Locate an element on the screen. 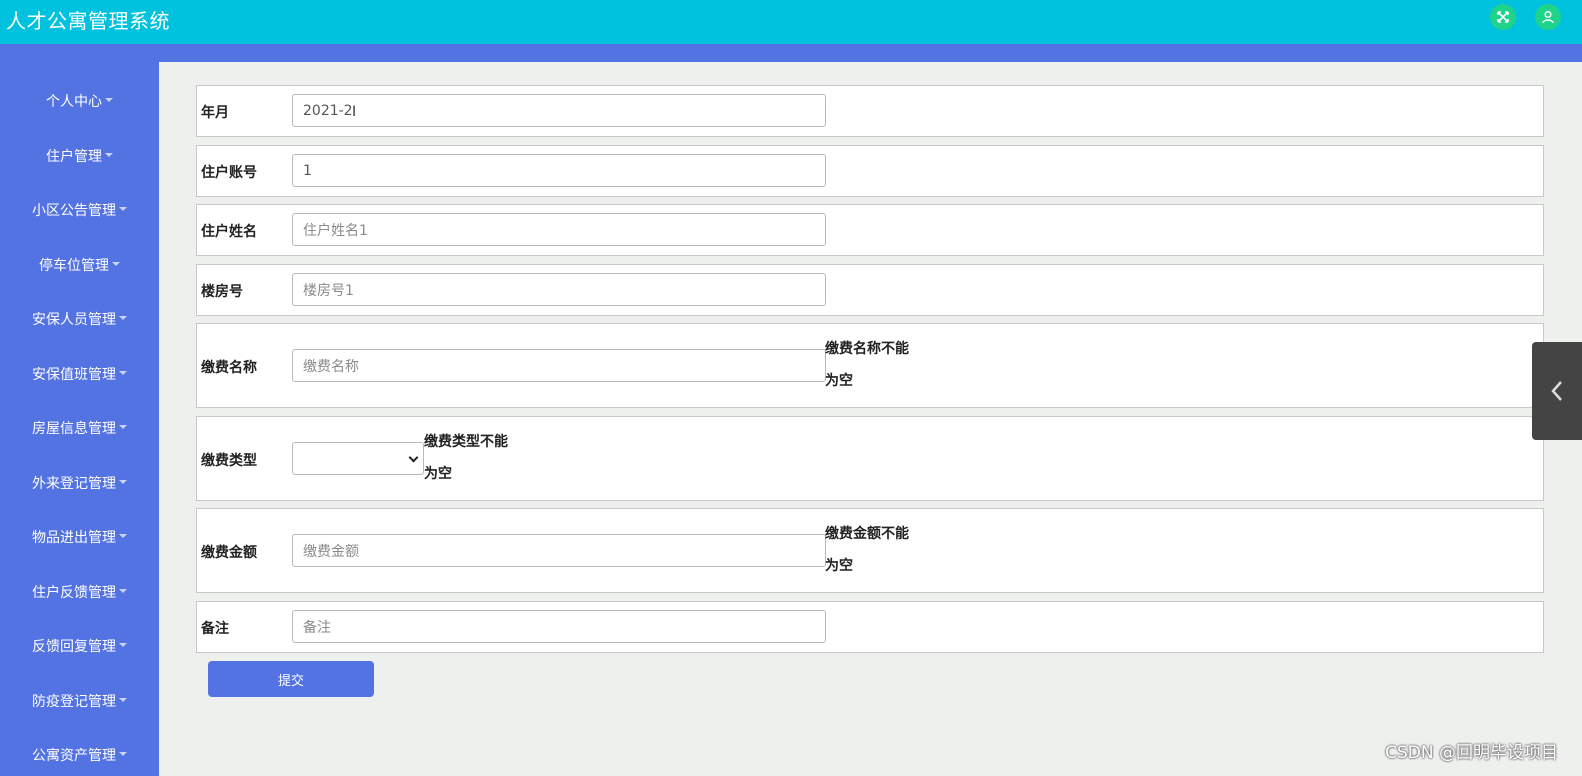  sidebar-item-visitor: 外来登记管理 is located at coordinates (79, 483).